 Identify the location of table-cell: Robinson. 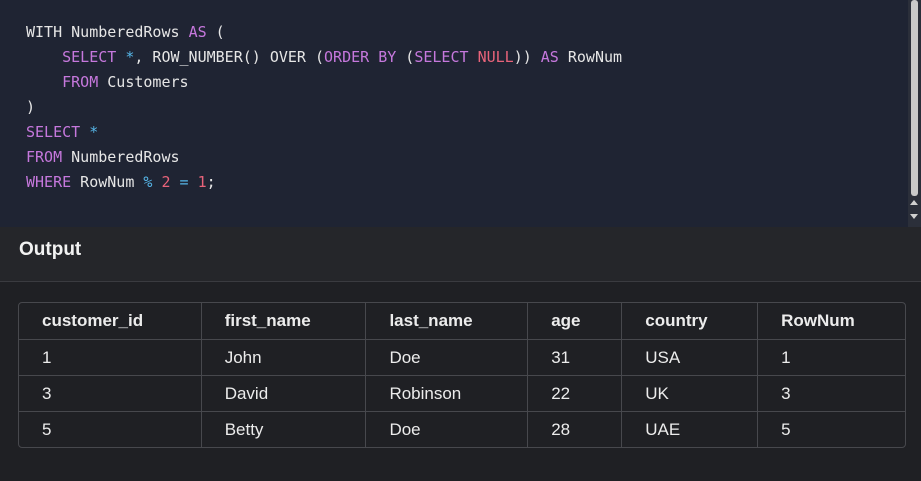
(447, 394).